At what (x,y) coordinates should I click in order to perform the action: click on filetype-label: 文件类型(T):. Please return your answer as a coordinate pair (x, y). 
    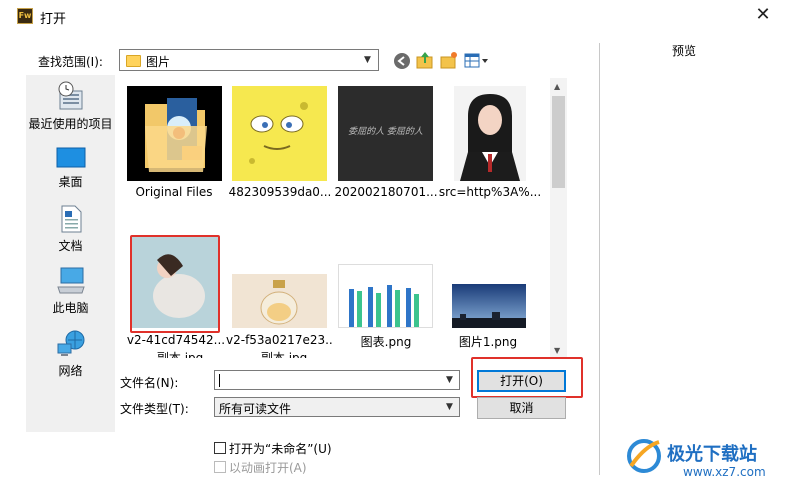
    Looking at the image, I should click on (154, 409).